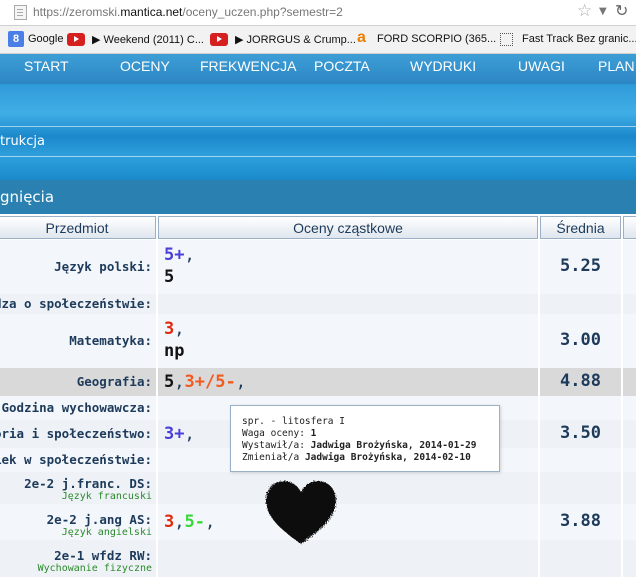 The image size is (636, 577). Describe the element at coordinates (348, 267) in the screenshot. I see `grades-cell: 5+, 5` at that location.